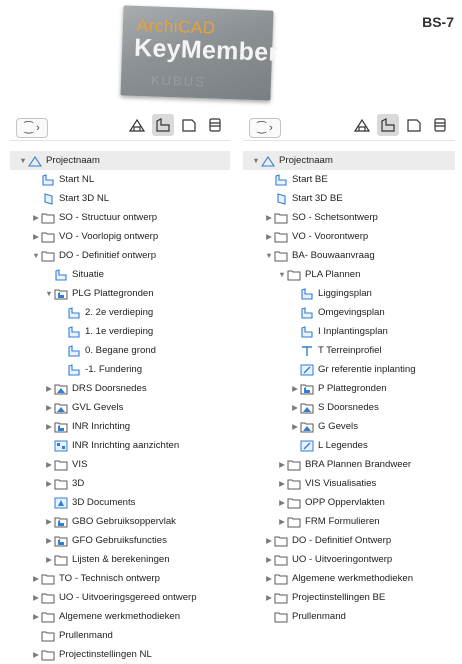  I want to click on tree-item: T Terreinprofiel, so click(349, 350).